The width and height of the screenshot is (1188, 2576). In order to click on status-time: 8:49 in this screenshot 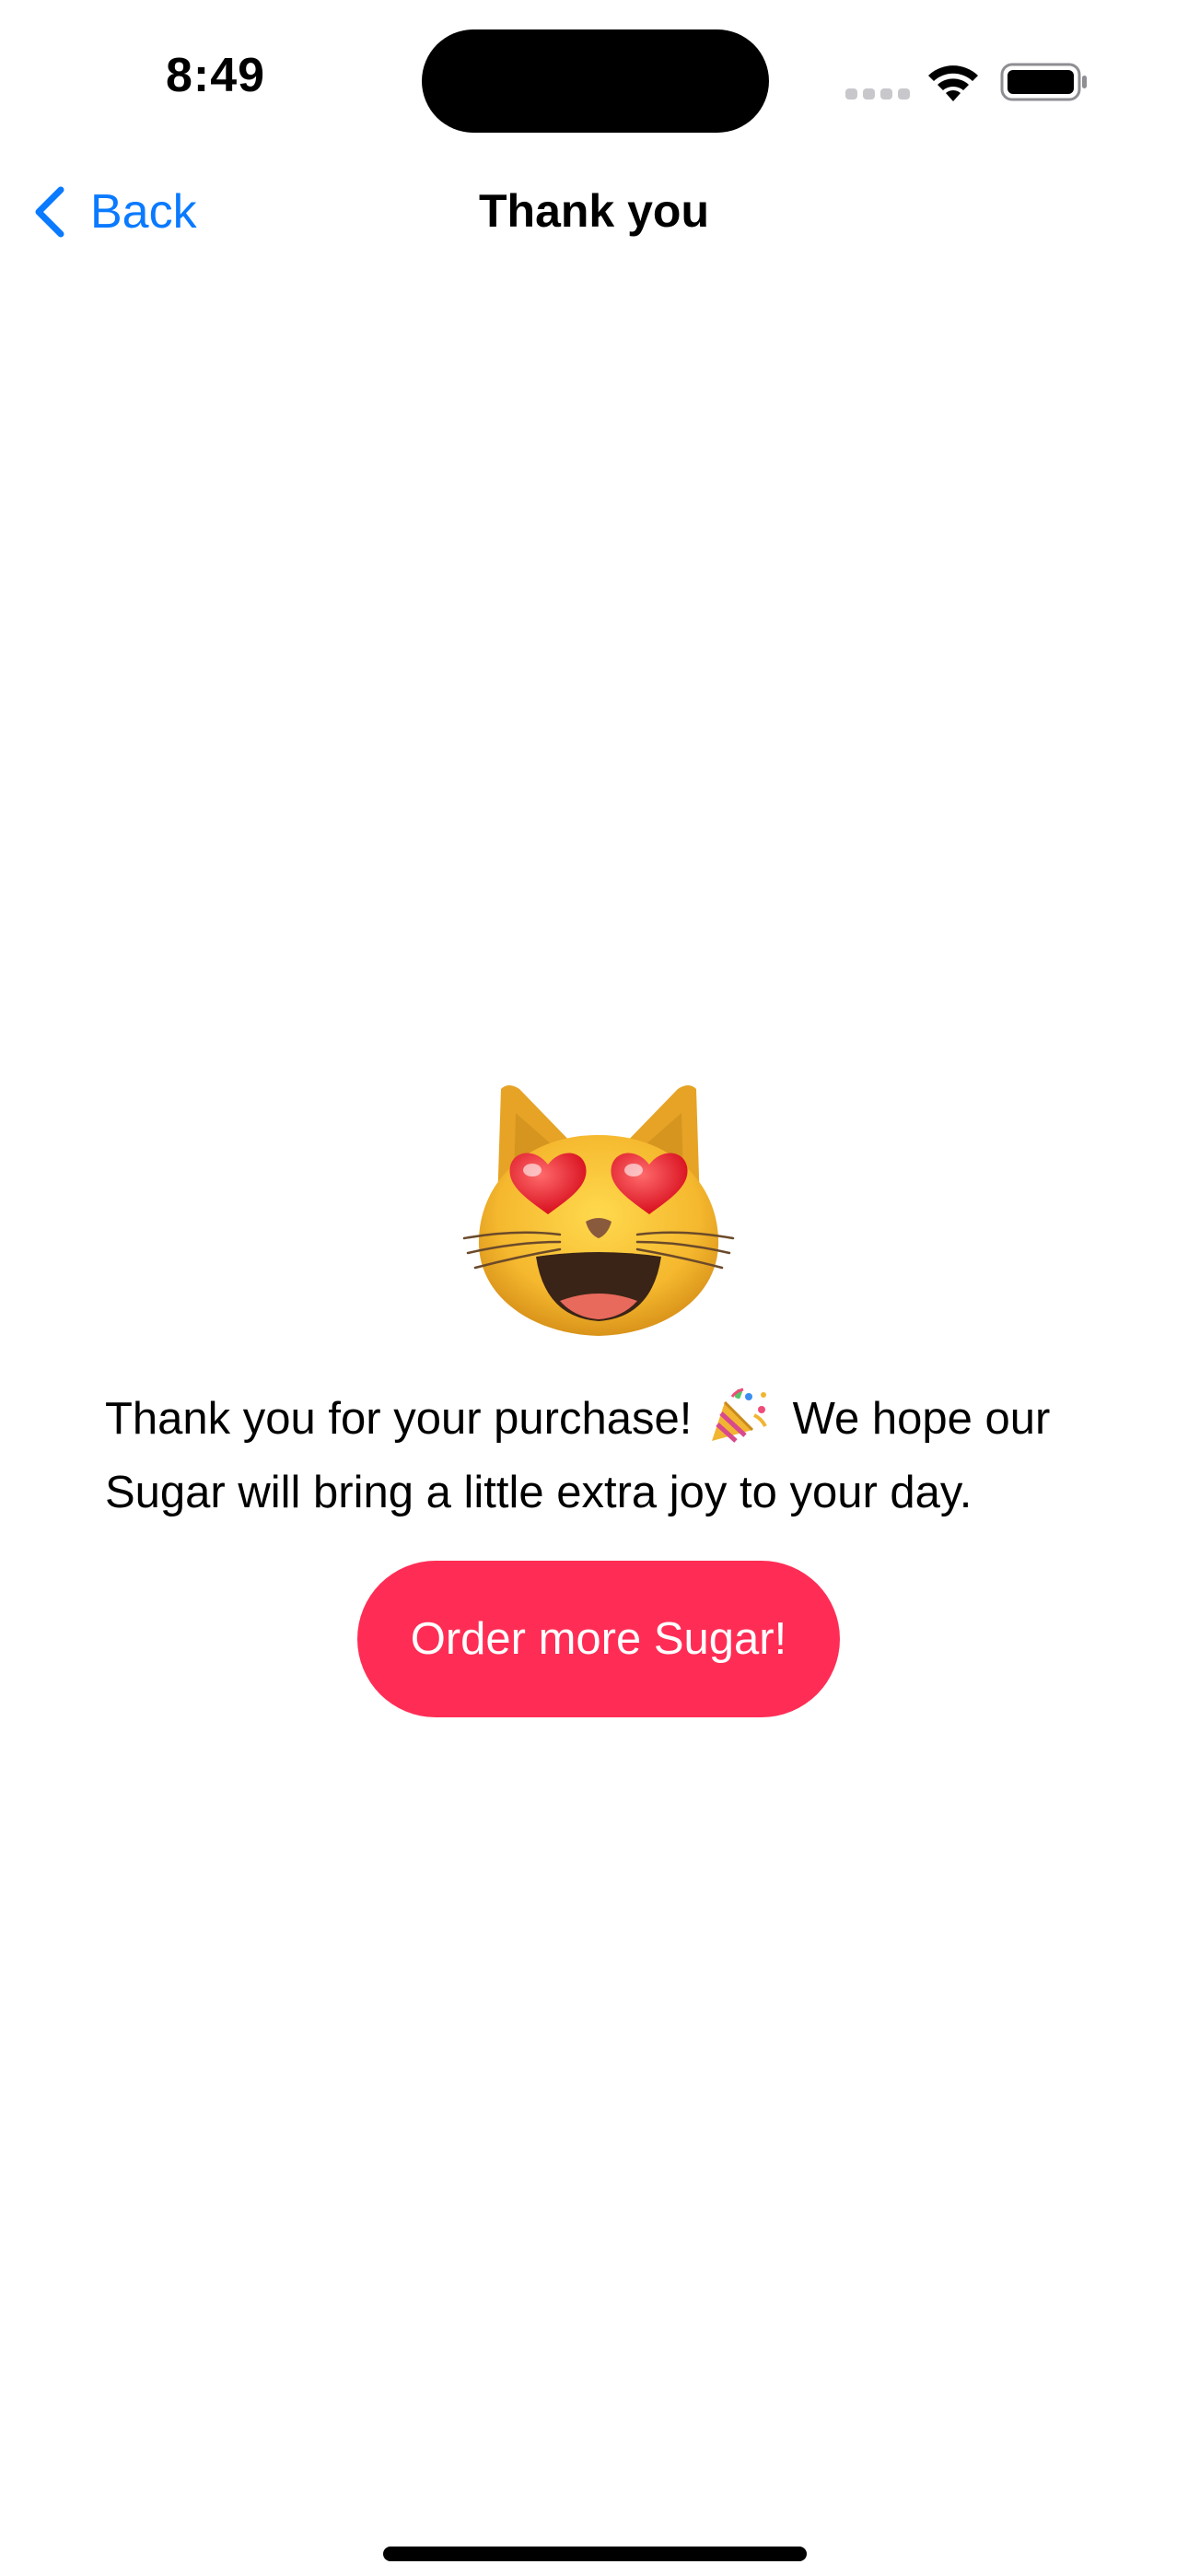, I will do `click(216, 75)`.